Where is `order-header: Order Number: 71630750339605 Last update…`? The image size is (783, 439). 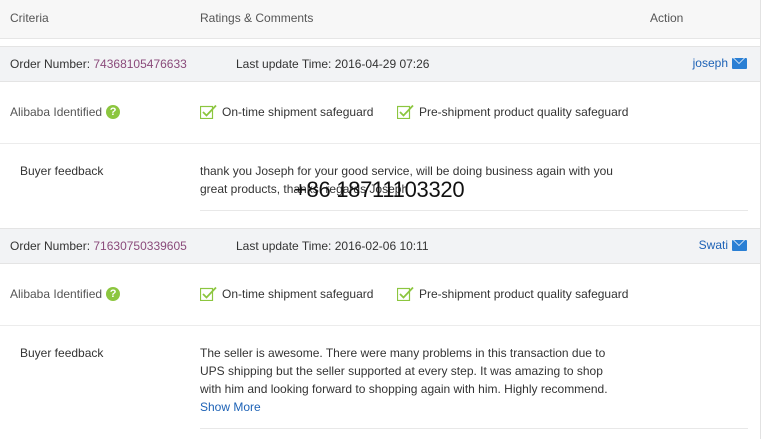
order-header: Order Number: 71630750339605 Last update… is located at coordinates (380, 246).